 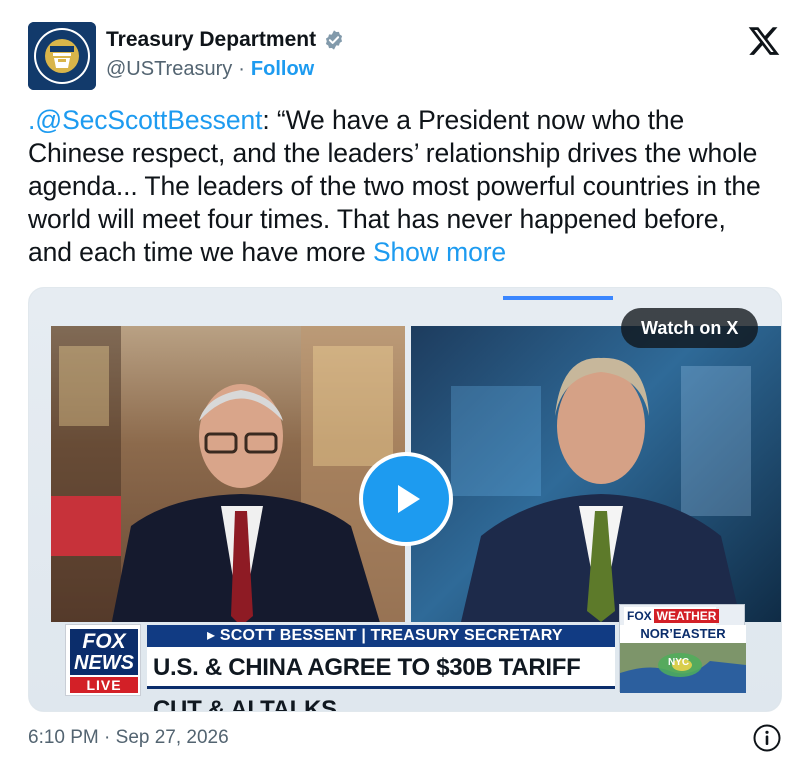 I want to click on weather-city: NYC, so click(x=679, y=662).